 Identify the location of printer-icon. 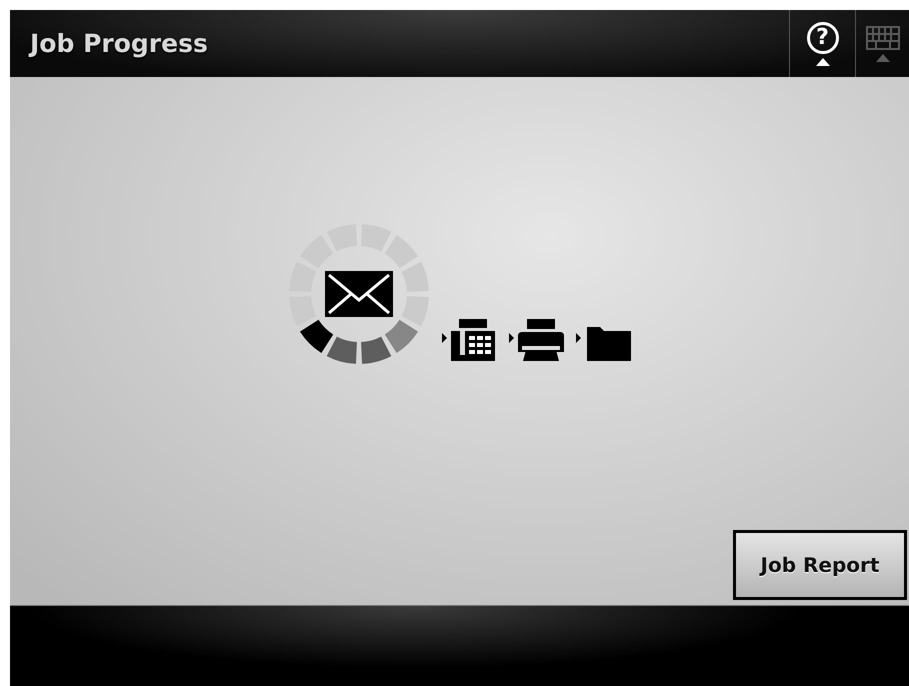
(541, 339).